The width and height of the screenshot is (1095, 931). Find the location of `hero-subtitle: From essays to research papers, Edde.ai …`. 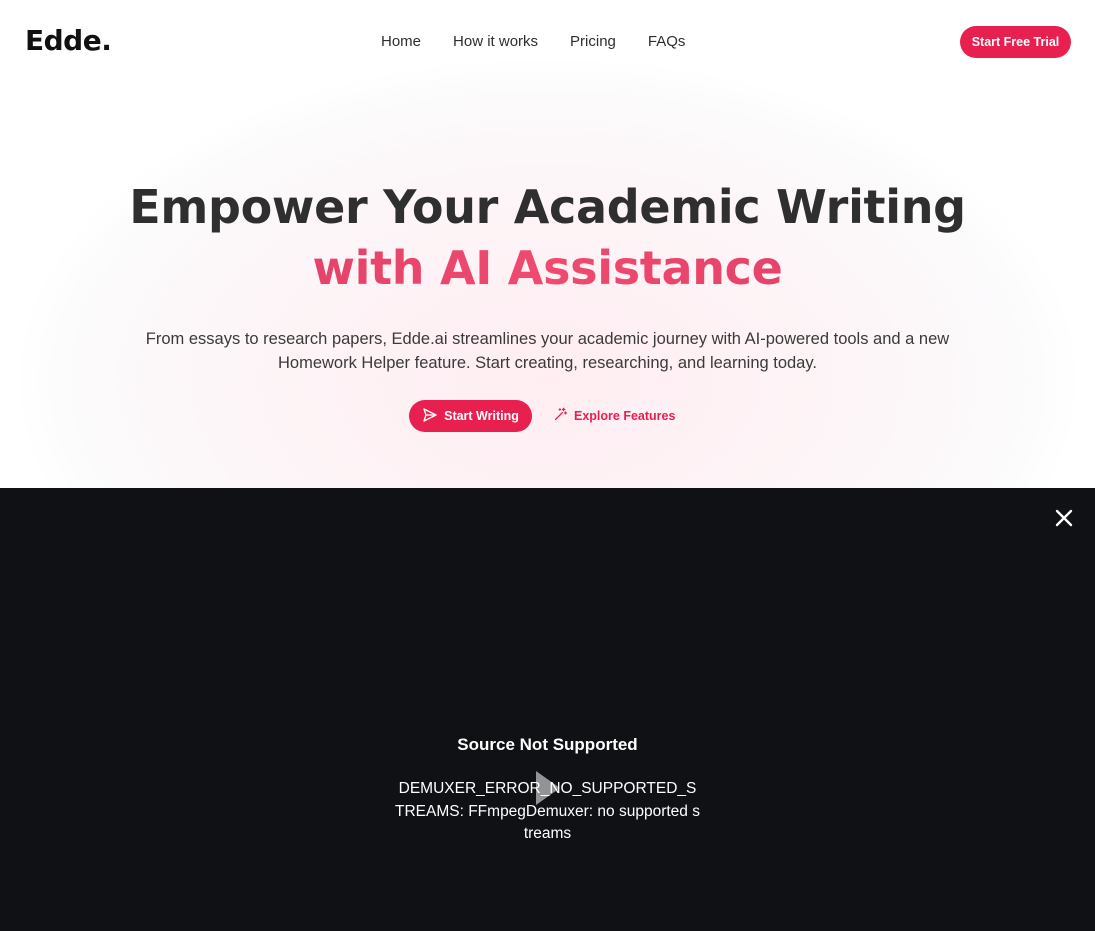

hero-subtitle: From essays to research papers, Edde.ai … is located at coordinates (547, 351).